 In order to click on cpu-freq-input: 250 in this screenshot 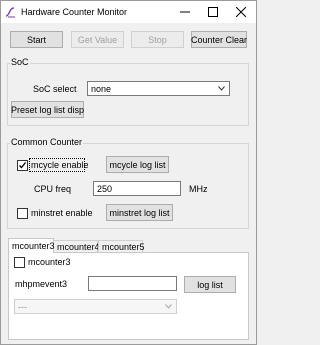, I will do `click(137, 188)`.